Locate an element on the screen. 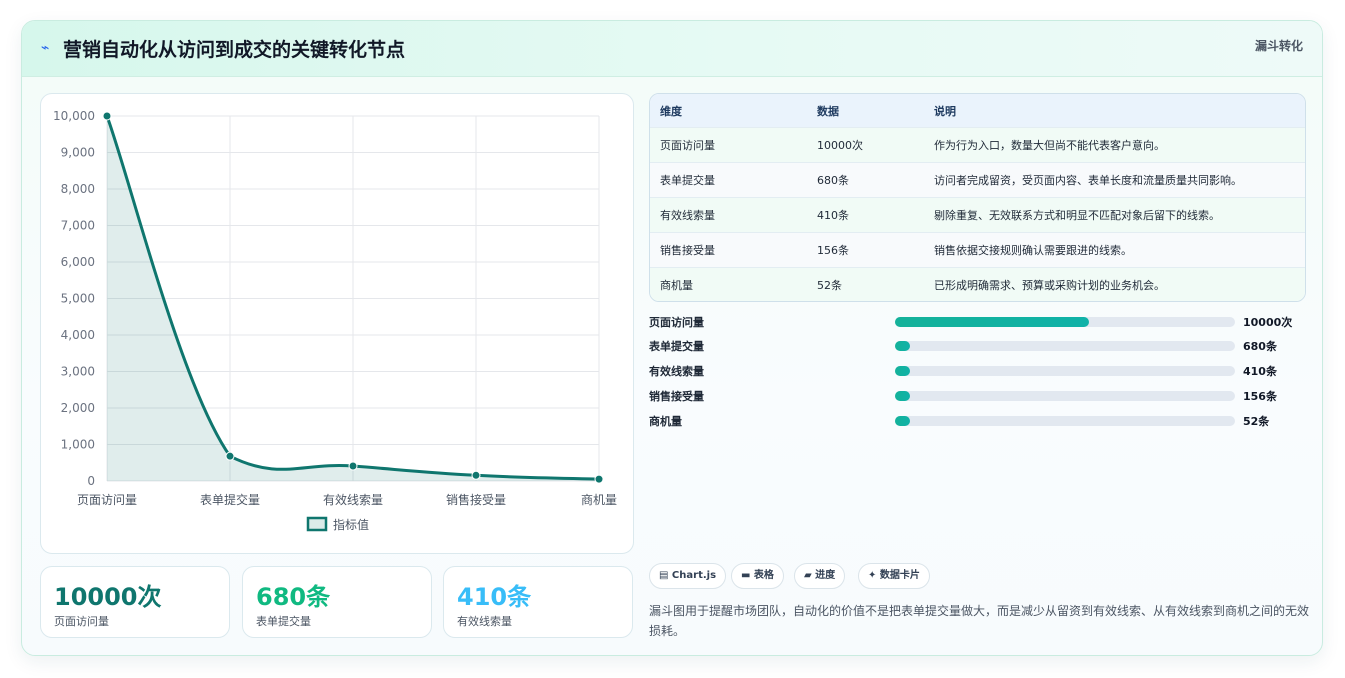 This screenshot has width=1345, height=678. table-cell: 销售接受量 is located at coordinates (687, 250).